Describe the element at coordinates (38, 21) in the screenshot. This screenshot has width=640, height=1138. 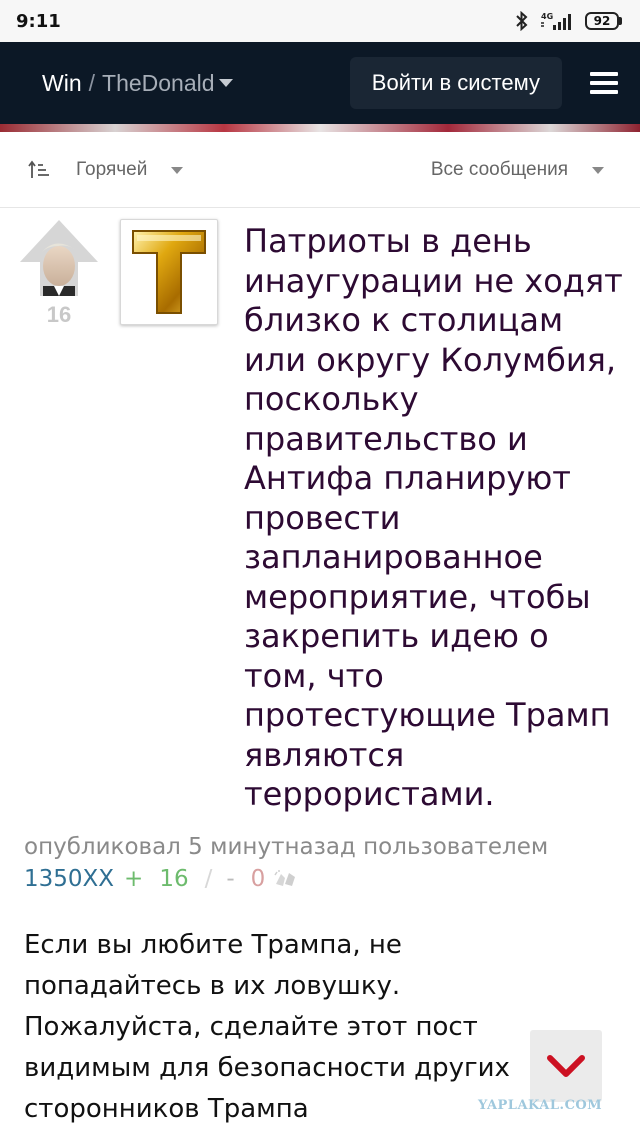
I see `status-time: 9:11` at that location.